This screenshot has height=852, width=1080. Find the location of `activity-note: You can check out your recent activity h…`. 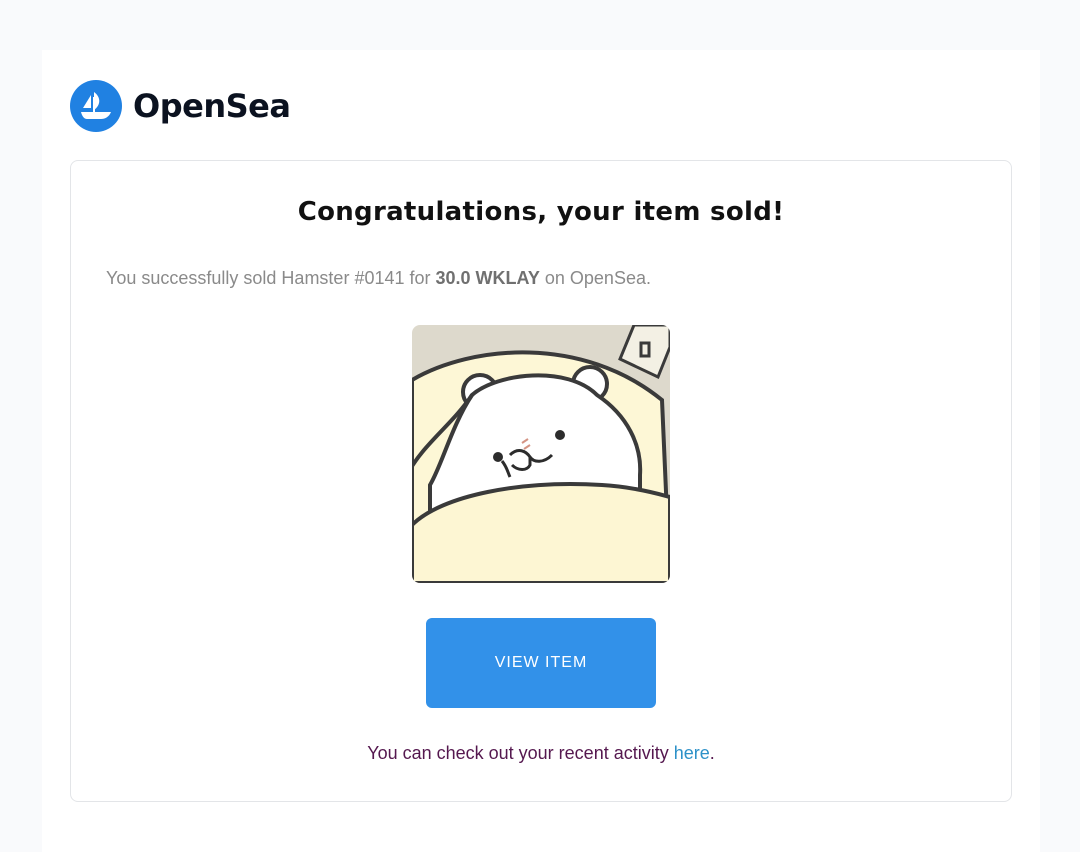

activity-note: You can check out your recent activity h… is located at coordinates (541, 753).